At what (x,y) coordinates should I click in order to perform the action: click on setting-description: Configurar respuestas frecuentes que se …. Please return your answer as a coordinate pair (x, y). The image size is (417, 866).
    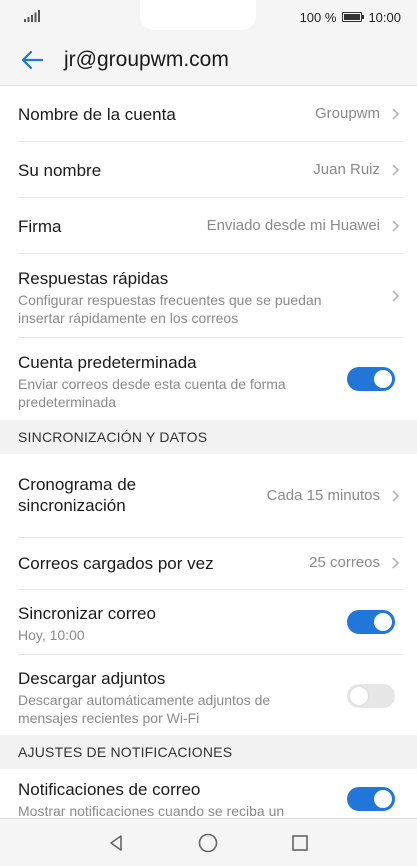
    Looking at the image, I should click on (170, 300).